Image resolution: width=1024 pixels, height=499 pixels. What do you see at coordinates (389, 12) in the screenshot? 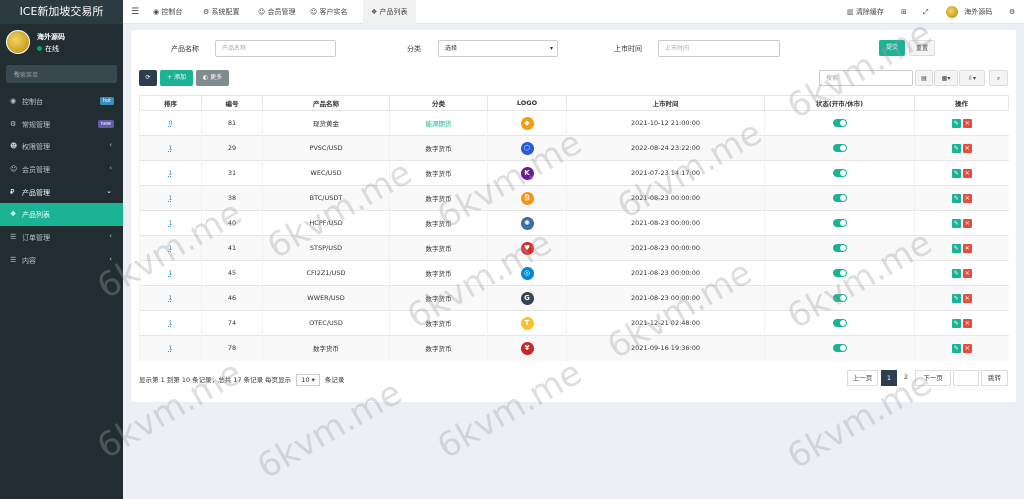
I see `tab-4: ❖ 产品列表` at bounding box center [389, 12].